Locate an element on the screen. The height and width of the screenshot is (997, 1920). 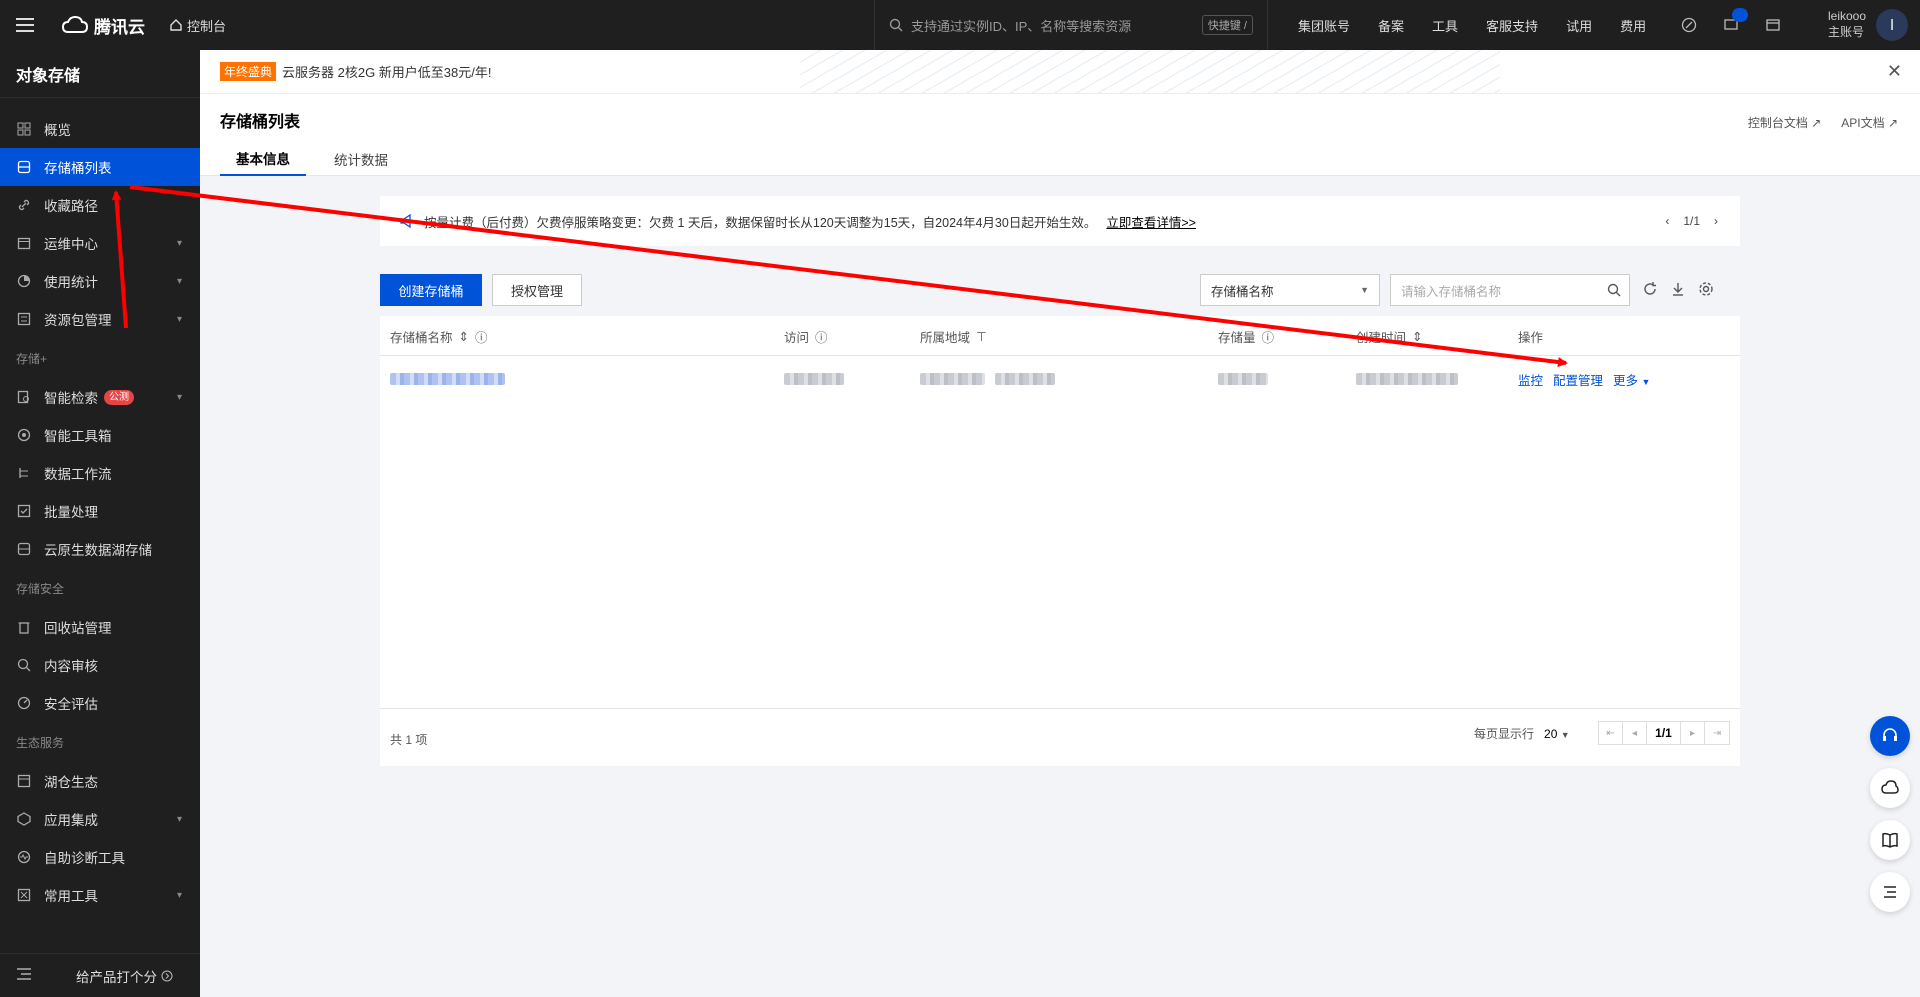
collapse-sidebar-icon is located at coordinates (24, 975).